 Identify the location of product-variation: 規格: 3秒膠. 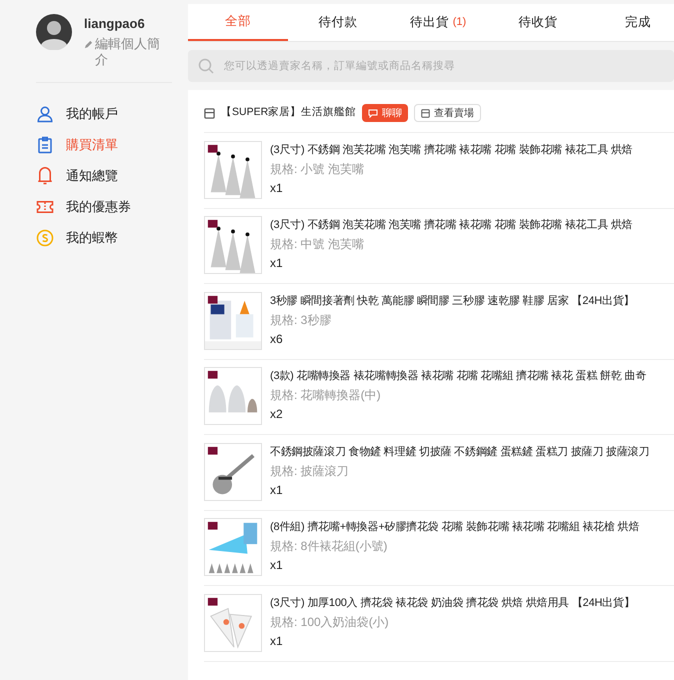
(301, 320).